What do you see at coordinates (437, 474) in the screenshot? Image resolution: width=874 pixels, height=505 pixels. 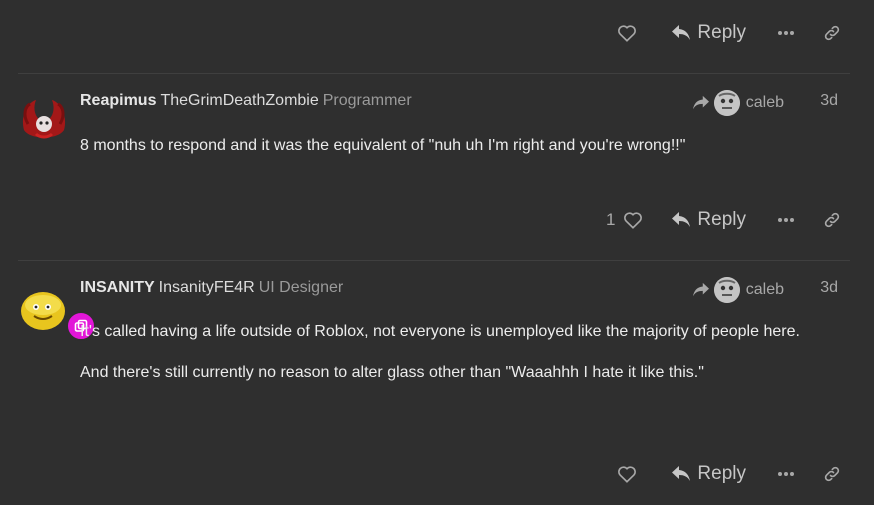 I see `post-actions: Reply` at bounding box center [437, 474].